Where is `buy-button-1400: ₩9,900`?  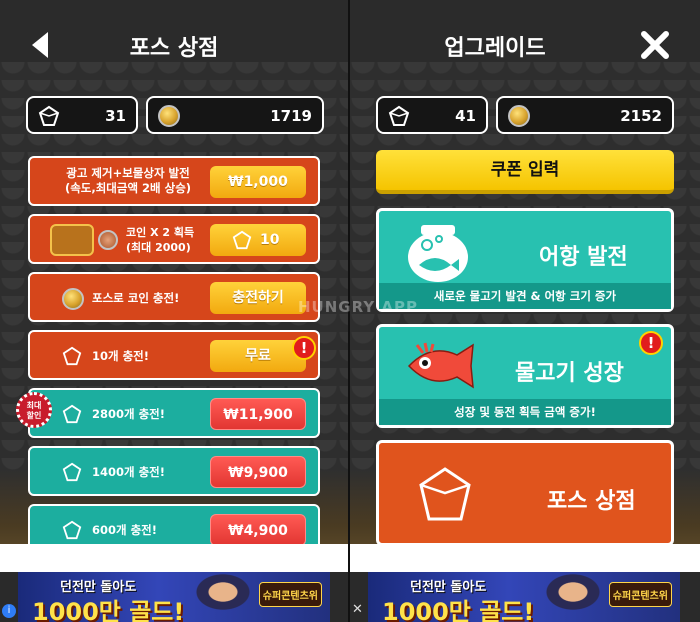
buy-button-1400: ₩9,900 is located at coordinates (258, 472).